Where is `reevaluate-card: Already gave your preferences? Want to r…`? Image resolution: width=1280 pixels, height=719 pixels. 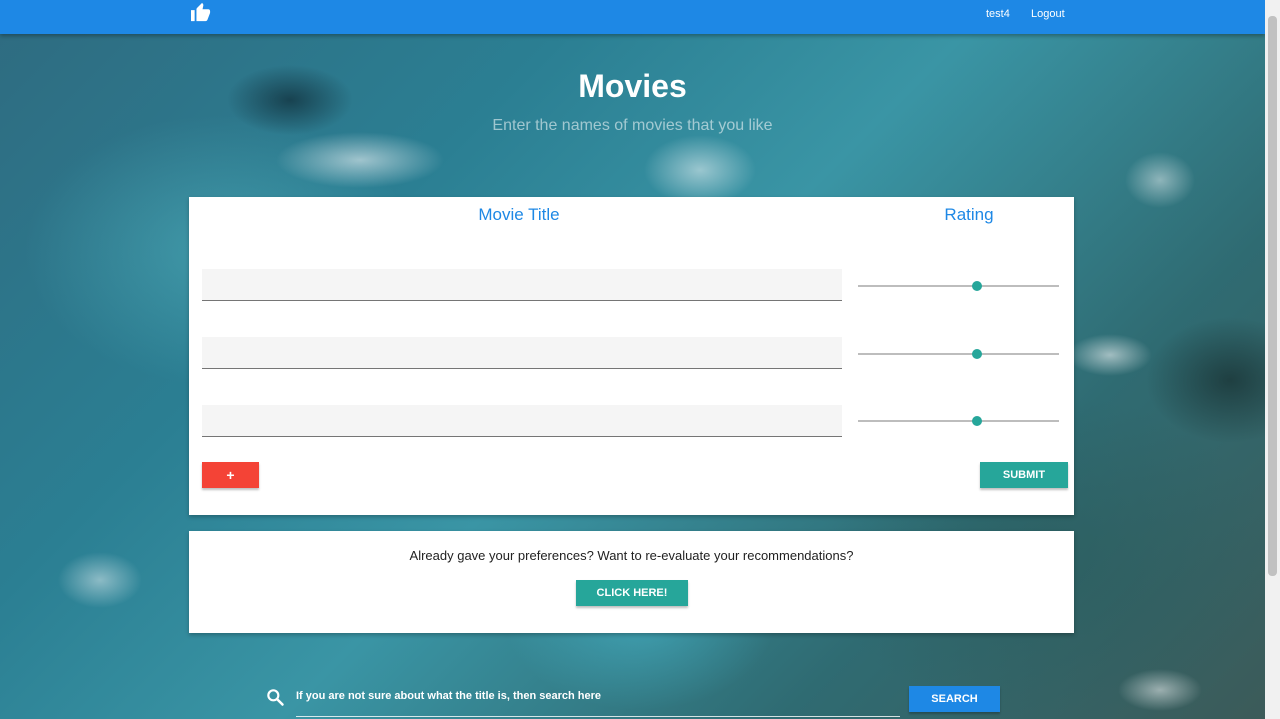
reevaluate-card: Already gave your preferences? Want to r… is located at coordinates (631, 582).